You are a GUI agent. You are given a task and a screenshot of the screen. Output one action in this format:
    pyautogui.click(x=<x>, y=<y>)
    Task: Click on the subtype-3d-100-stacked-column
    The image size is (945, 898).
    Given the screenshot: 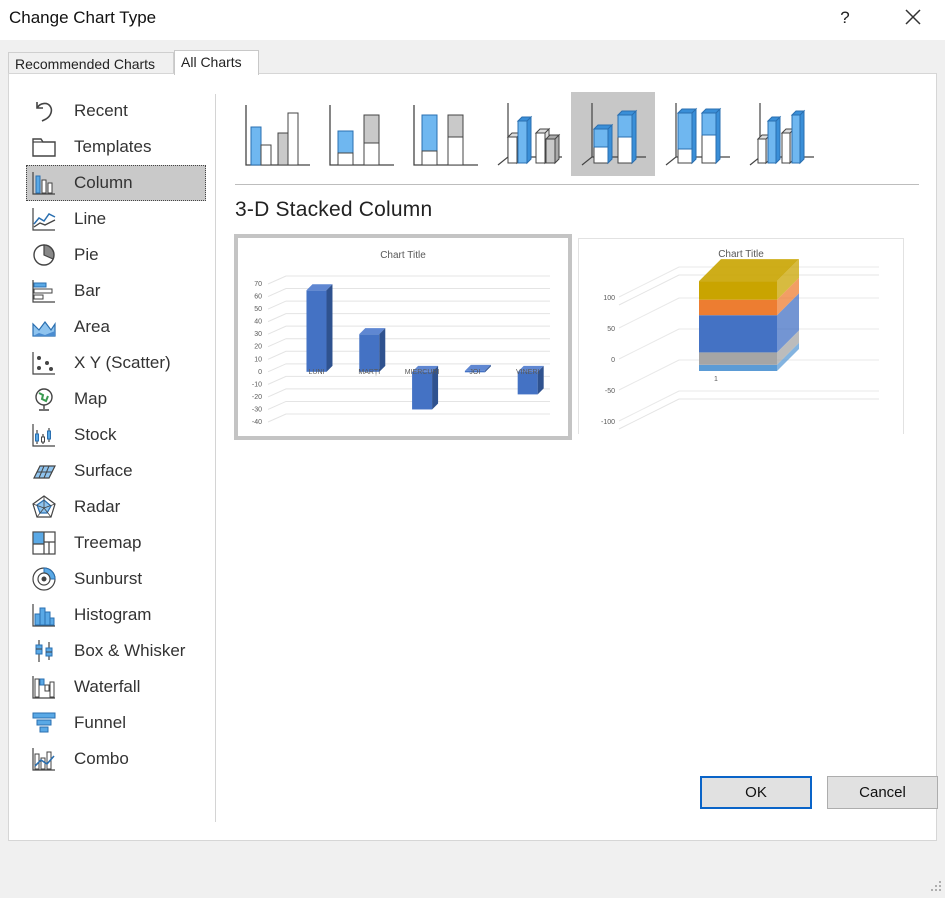 What is the action you would take?
    pyautogui.click(x=697, y=134)
    